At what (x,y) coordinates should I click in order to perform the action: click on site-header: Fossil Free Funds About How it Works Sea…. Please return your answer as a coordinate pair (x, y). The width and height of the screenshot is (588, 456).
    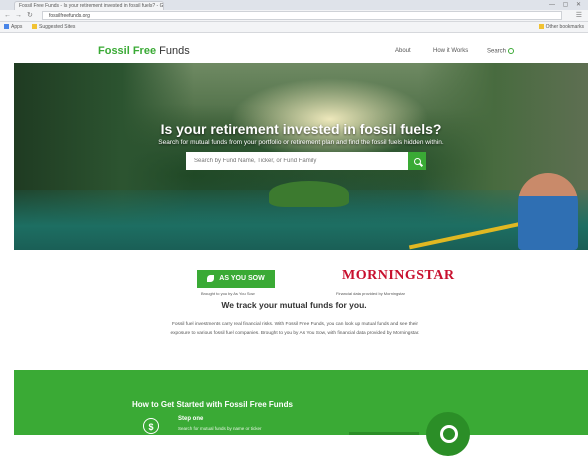
    Looking at the image, I should click on (294, 48).